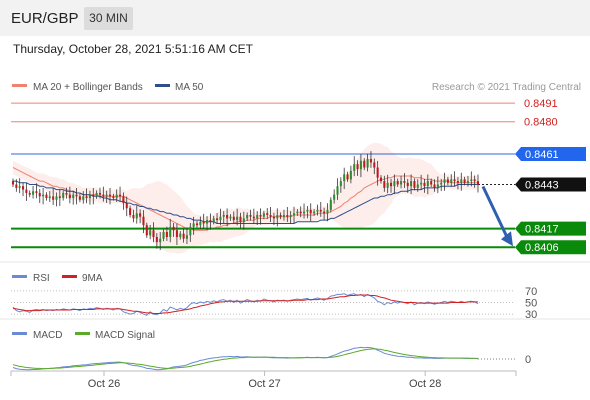 Image resolution: width=590 pixels, height=400 pixels. I want to click on x-tick-label: Oct 27, so click(264, 384).